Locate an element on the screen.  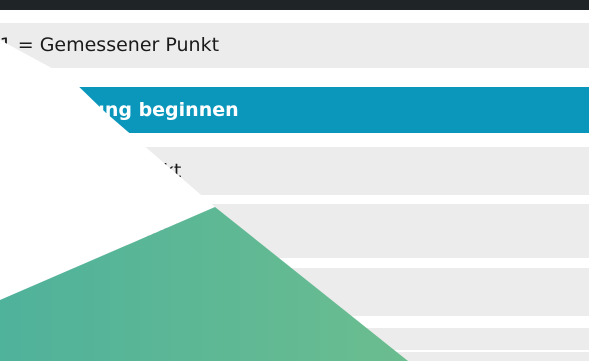
list-item: T1 = Gemessener Punkt is located at coordinates (294, 45).